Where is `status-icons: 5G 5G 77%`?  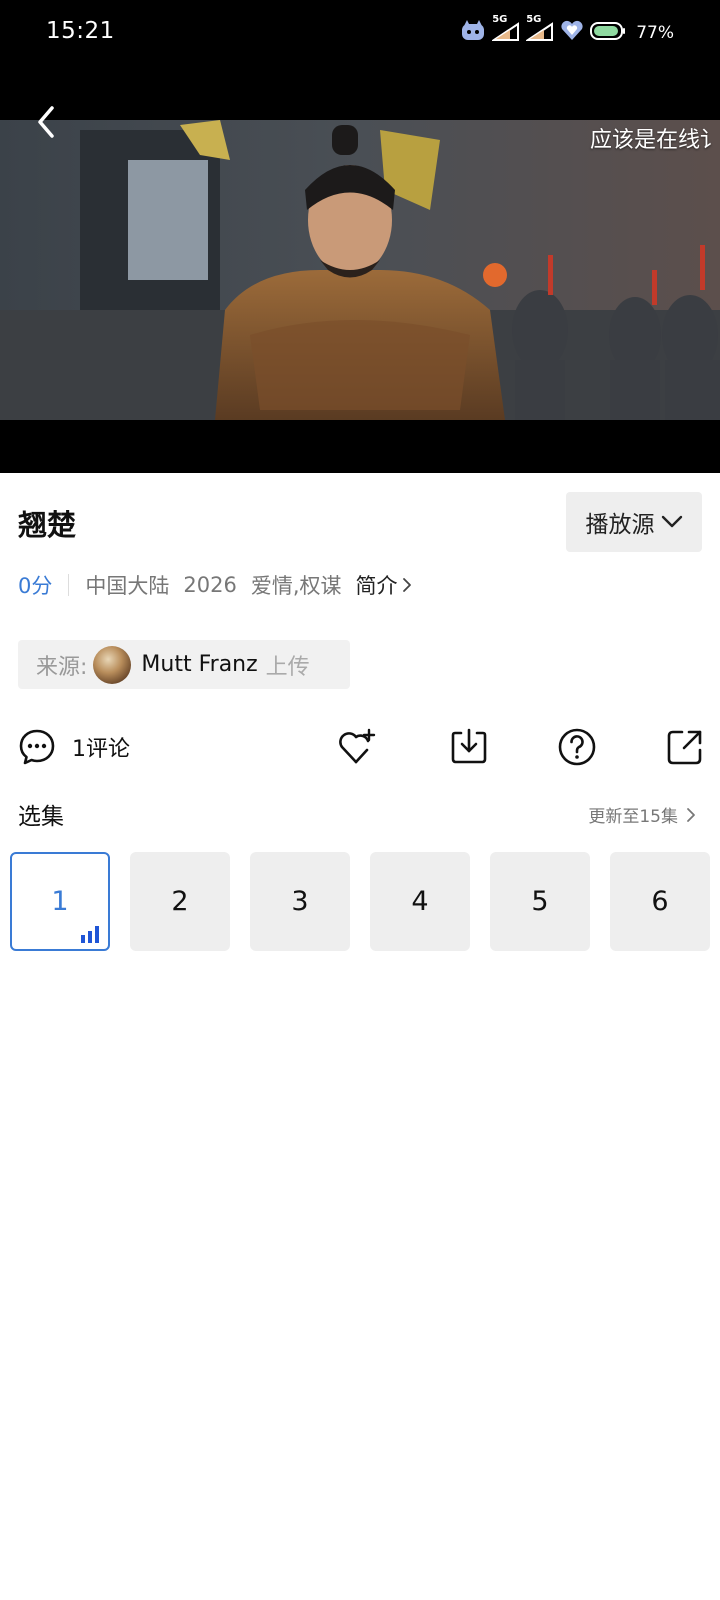 status-icons: 5G 5G 77% is located at coordinates (567, 31).